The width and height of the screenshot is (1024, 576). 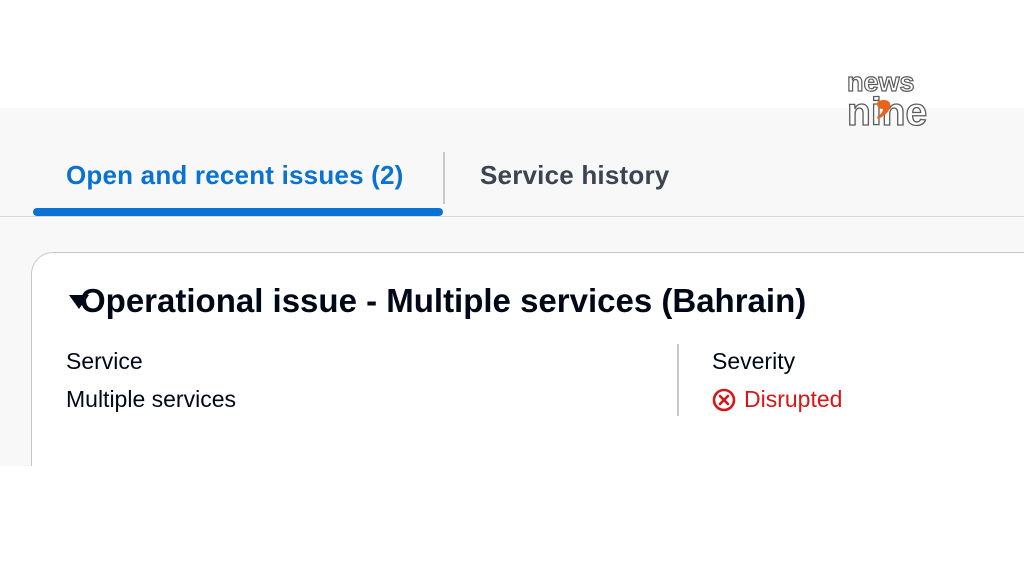 What do you see at coordinates (151, 399) in the screenshot?
I see `service-value: Multiple services` at bounding box center [151, 399].